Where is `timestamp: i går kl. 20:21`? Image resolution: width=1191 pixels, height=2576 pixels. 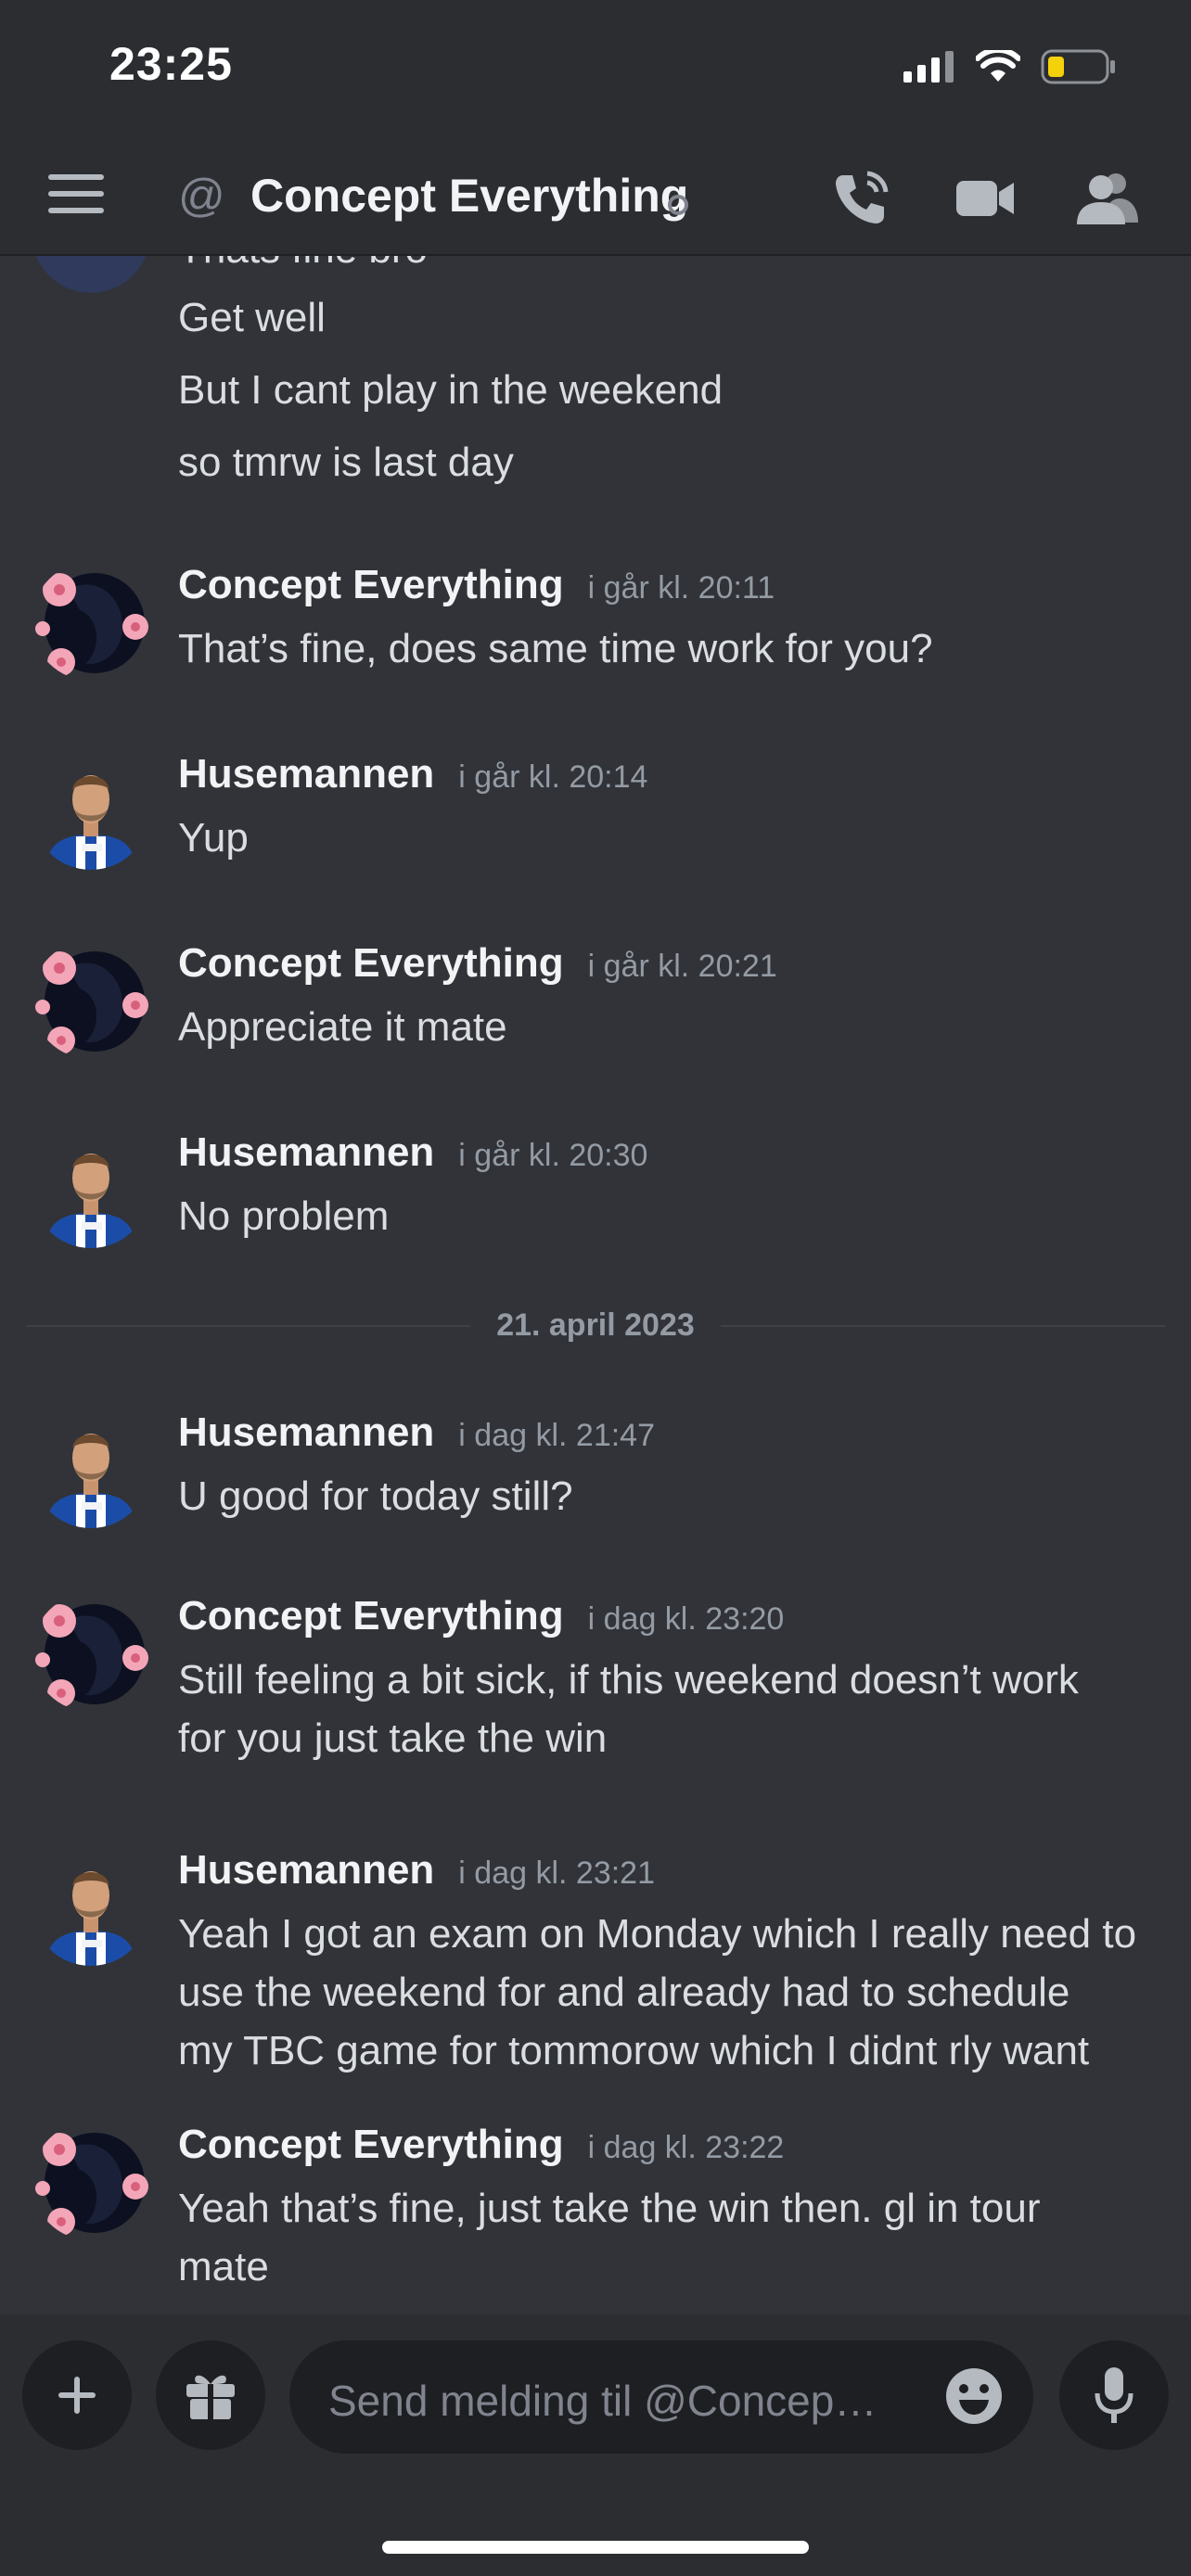
timestamp: i går kl. 20:21 is located at coordinates (682, 966).